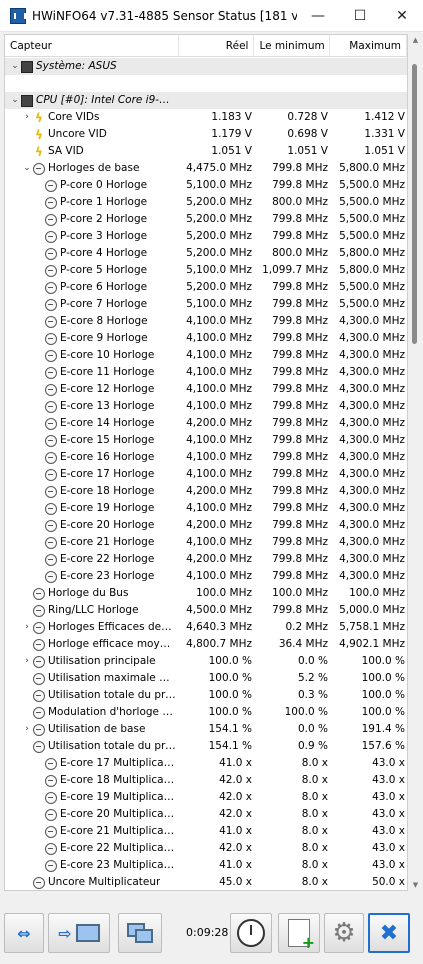  What do you see at coordinates (368, 45) in the screenshot?
I see `column-header-maximum: Maximum` at bounding box center [368, 45].